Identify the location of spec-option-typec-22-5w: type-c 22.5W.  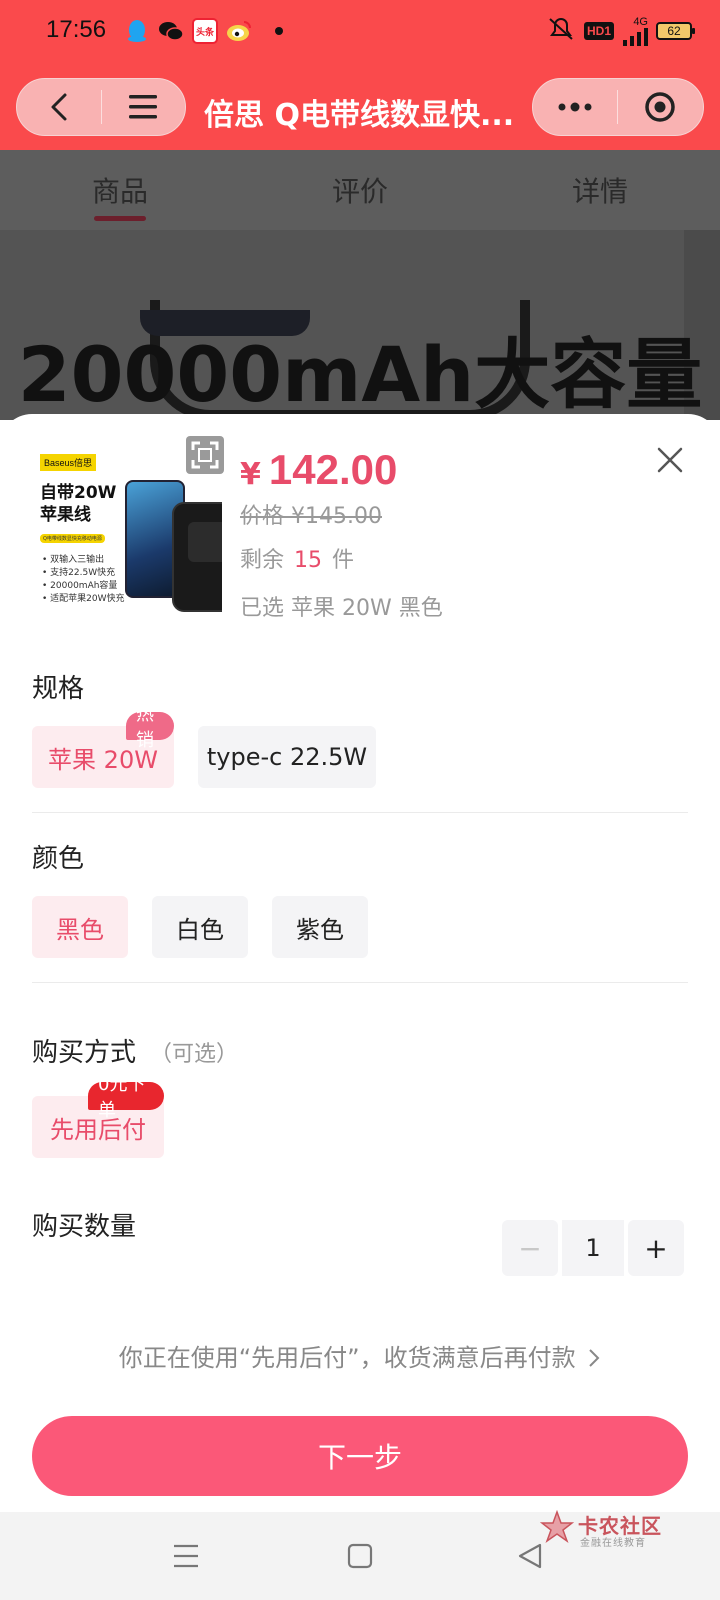
(287, 757).